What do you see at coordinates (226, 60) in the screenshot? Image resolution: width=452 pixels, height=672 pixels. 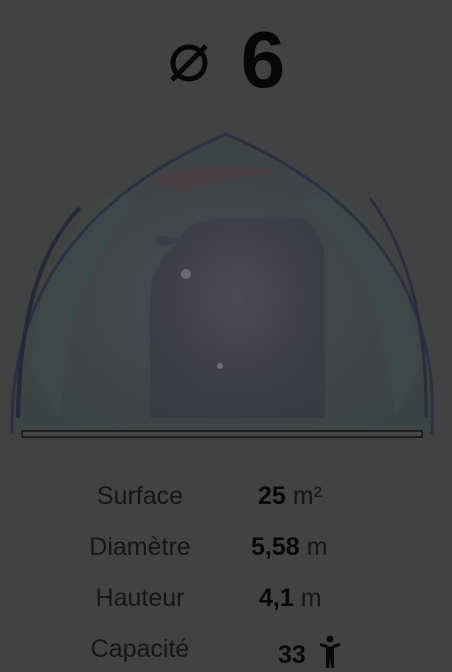 I see `dome-size-header: 6` at bounding box center [226, 60].